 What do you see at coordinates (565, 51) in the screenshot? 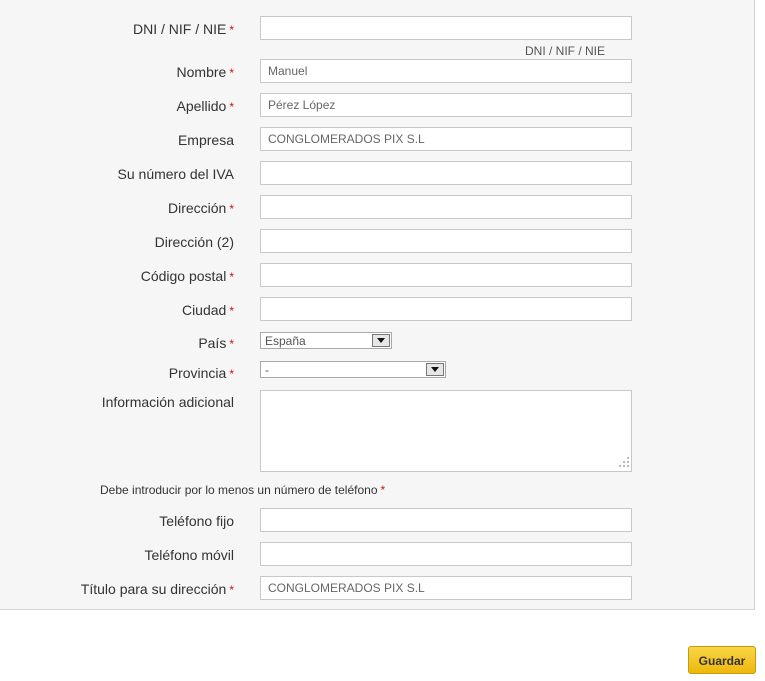
I see `dni-hint: DNI / NIF / NIE` at bounding box center [565, 51].